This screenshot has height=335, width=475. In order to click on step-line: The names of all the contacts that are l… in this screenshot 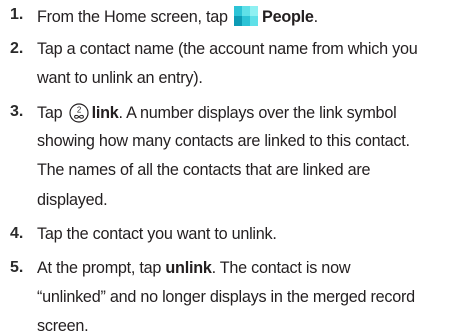, I will do `click(204, 170)`.